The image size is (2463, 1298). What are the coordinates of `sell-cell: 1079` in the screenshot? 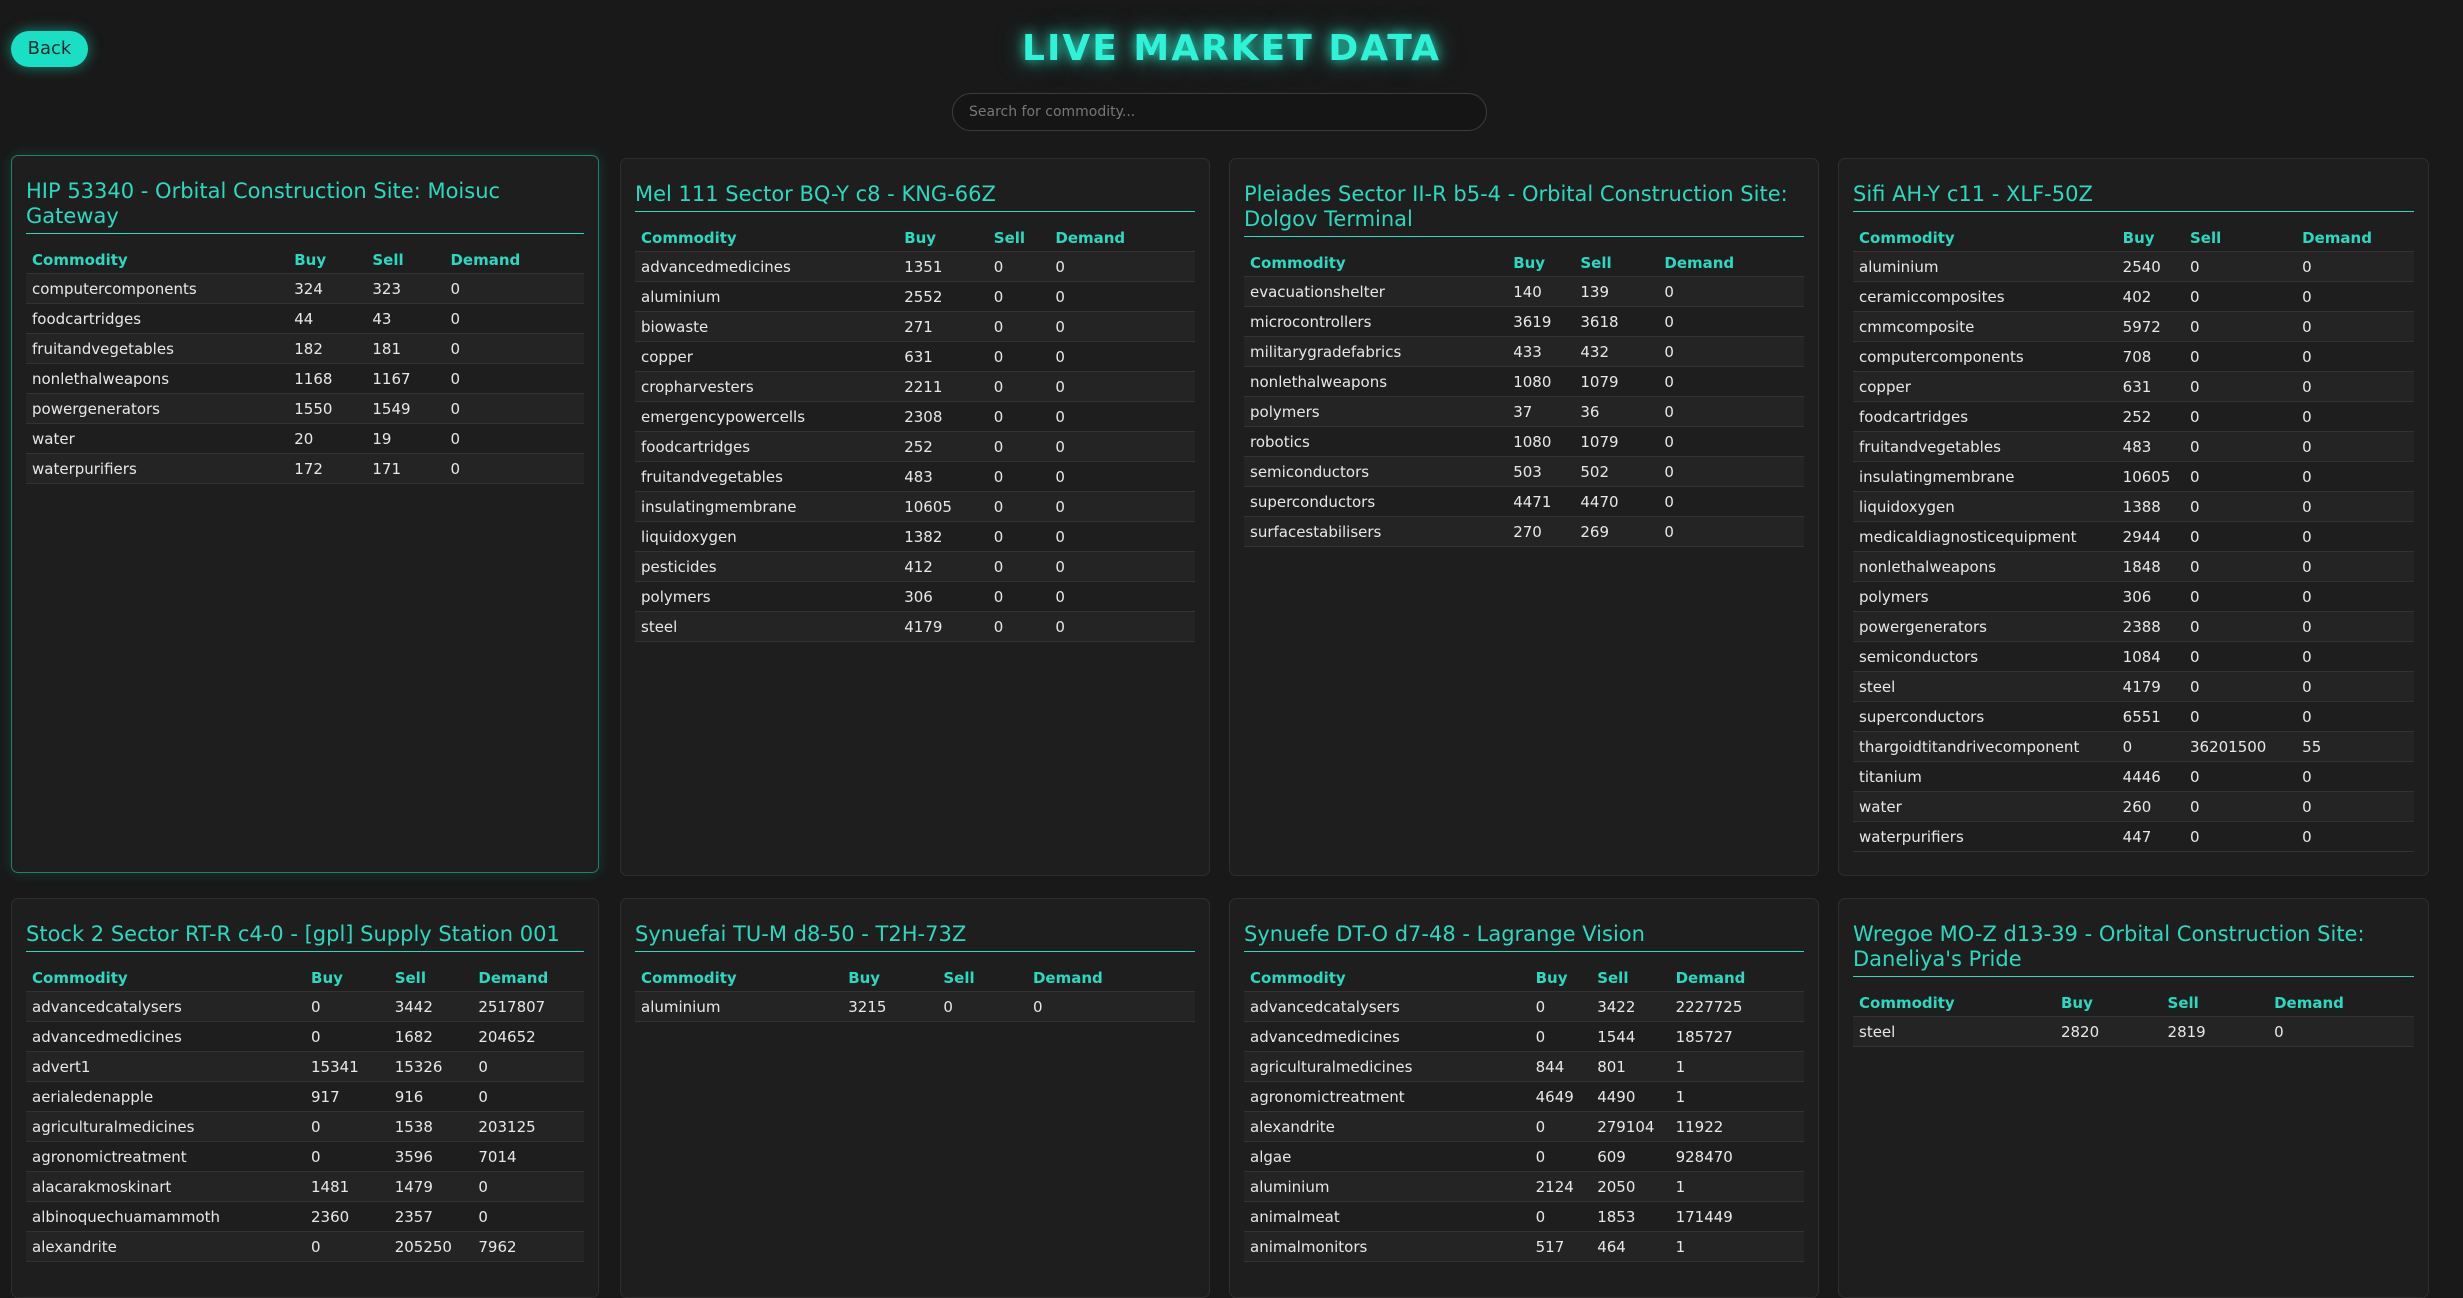 It's located at (1616, 441).